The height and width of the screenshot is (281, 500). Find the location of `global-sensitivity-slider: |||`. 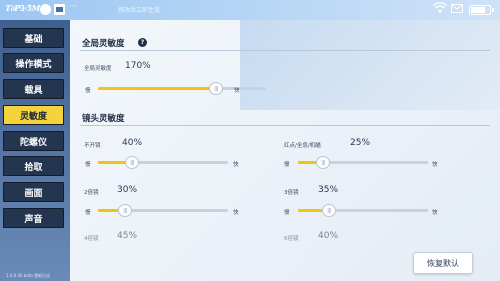

global-sensitivity-slider: ||| is located at coordinates (182, 88).